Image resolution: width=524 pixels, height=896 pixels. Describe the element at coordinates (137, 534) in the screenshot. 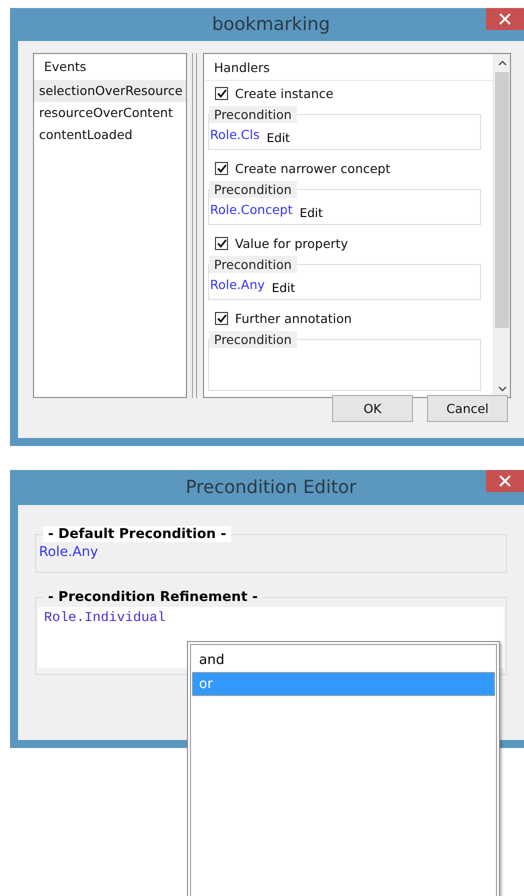

I see `group-label: - Default Precondition -` at that location.